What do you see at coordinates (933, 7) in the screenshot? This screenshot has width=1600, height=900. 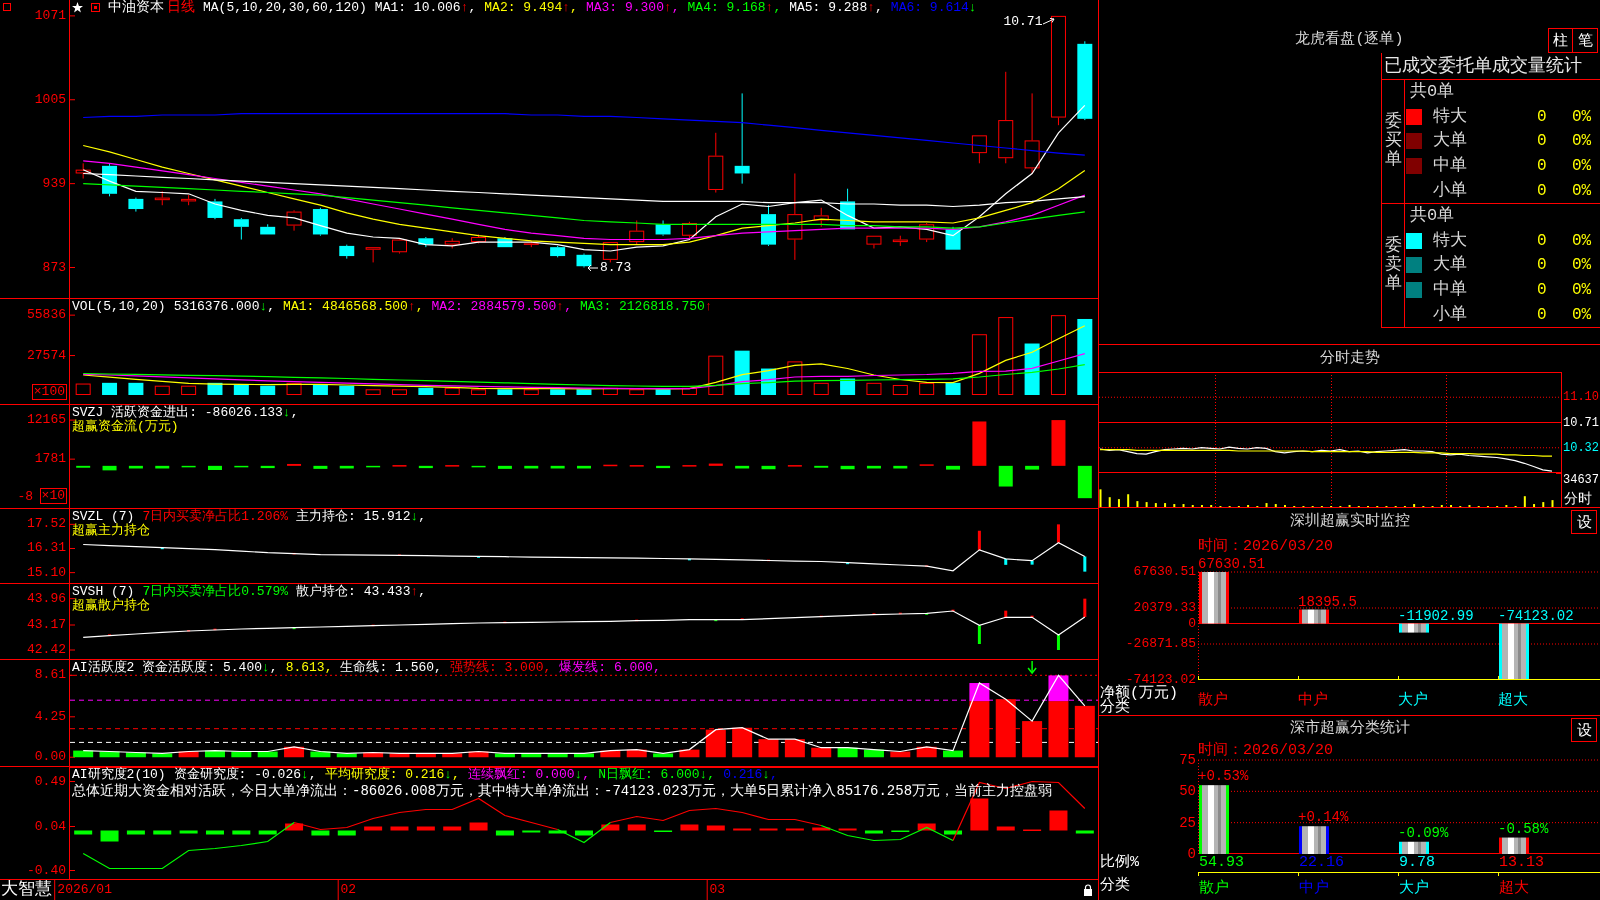 I see `legend-text: MA6: 9.614↓` at bounding box center [933, 7].